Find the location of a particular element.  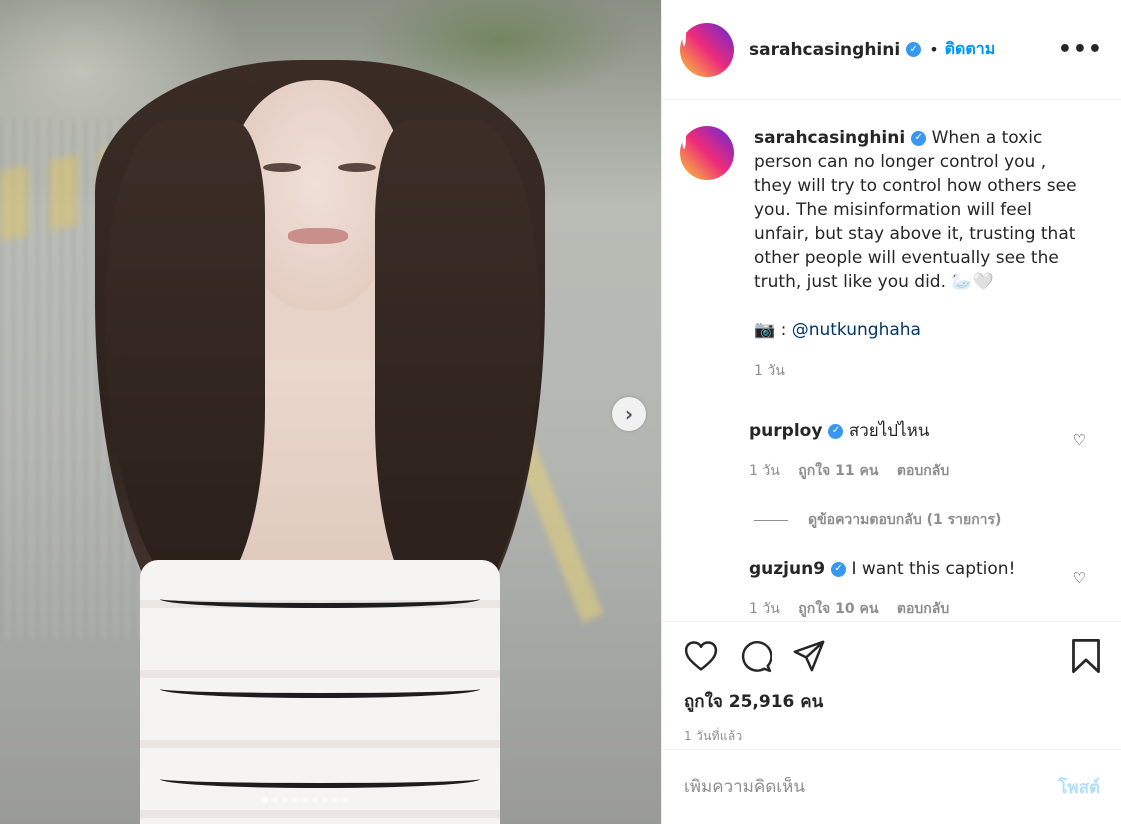

carousel-indicator is located at coordinates (305, 800).